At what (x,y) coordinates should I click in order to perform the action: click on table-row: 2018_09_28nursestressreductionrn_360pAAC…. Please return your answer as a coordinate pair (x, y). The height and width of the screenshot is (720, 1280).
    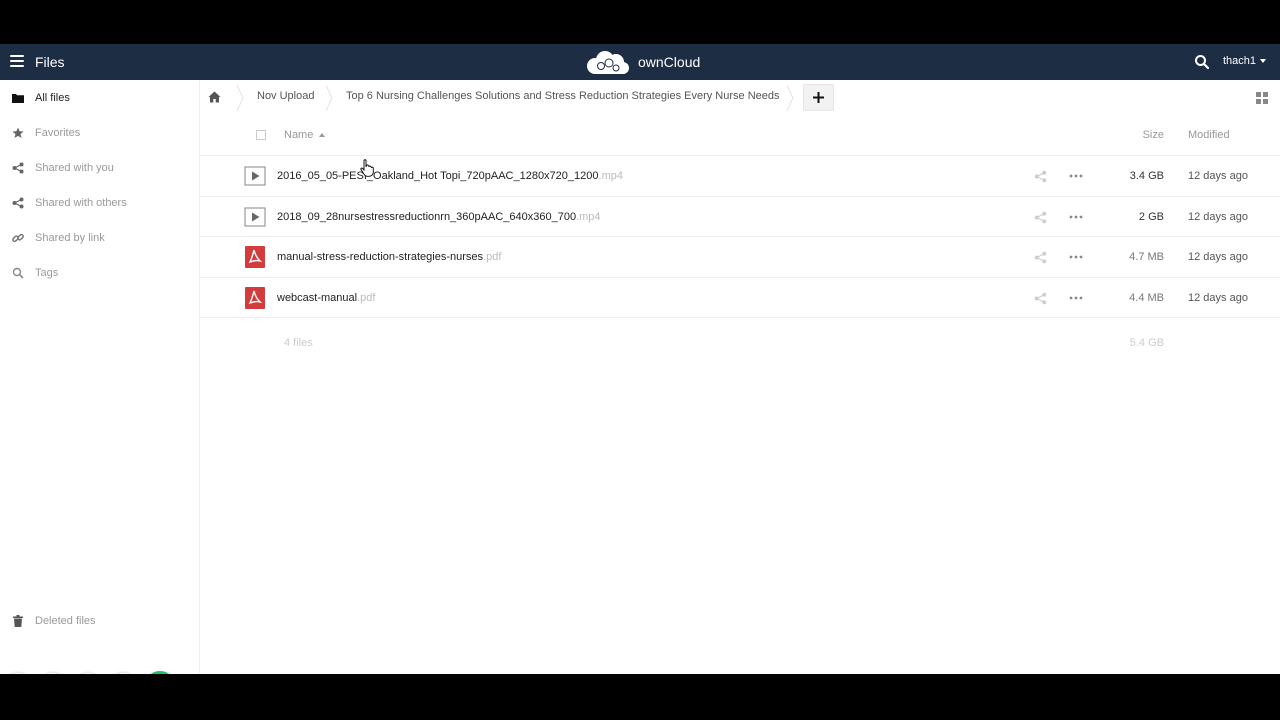
    Looking at the image, I should click on (740, 217).